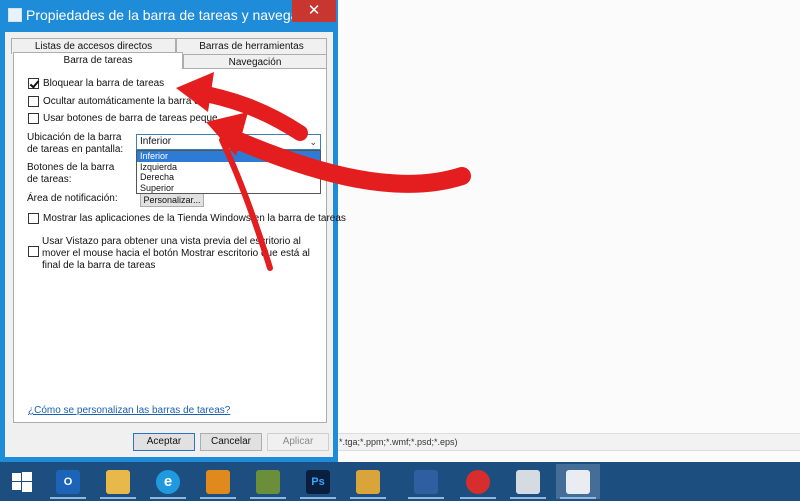 This screenshot has height=501, width=800. Describe the element at coordinates (347, 161) in the screenshot. I see `arrow-shaft-middle` at that location.